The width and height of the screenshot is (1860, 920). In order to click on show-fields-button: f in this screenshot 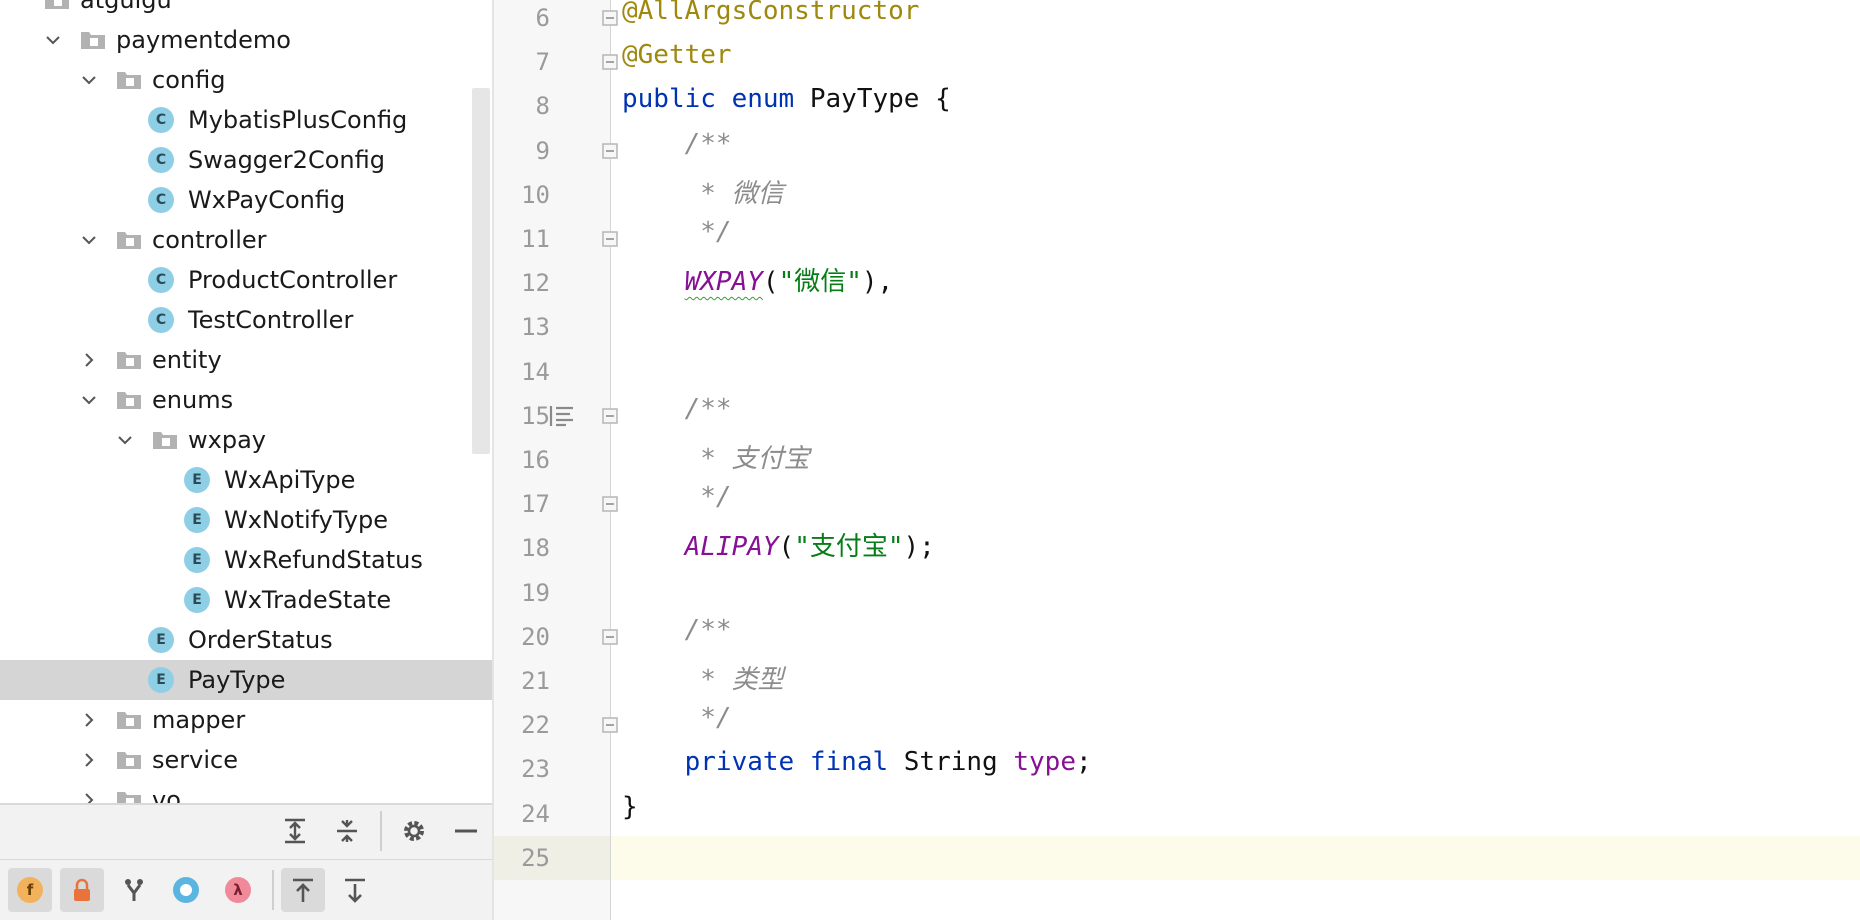, I will do `click(30, 890)`.